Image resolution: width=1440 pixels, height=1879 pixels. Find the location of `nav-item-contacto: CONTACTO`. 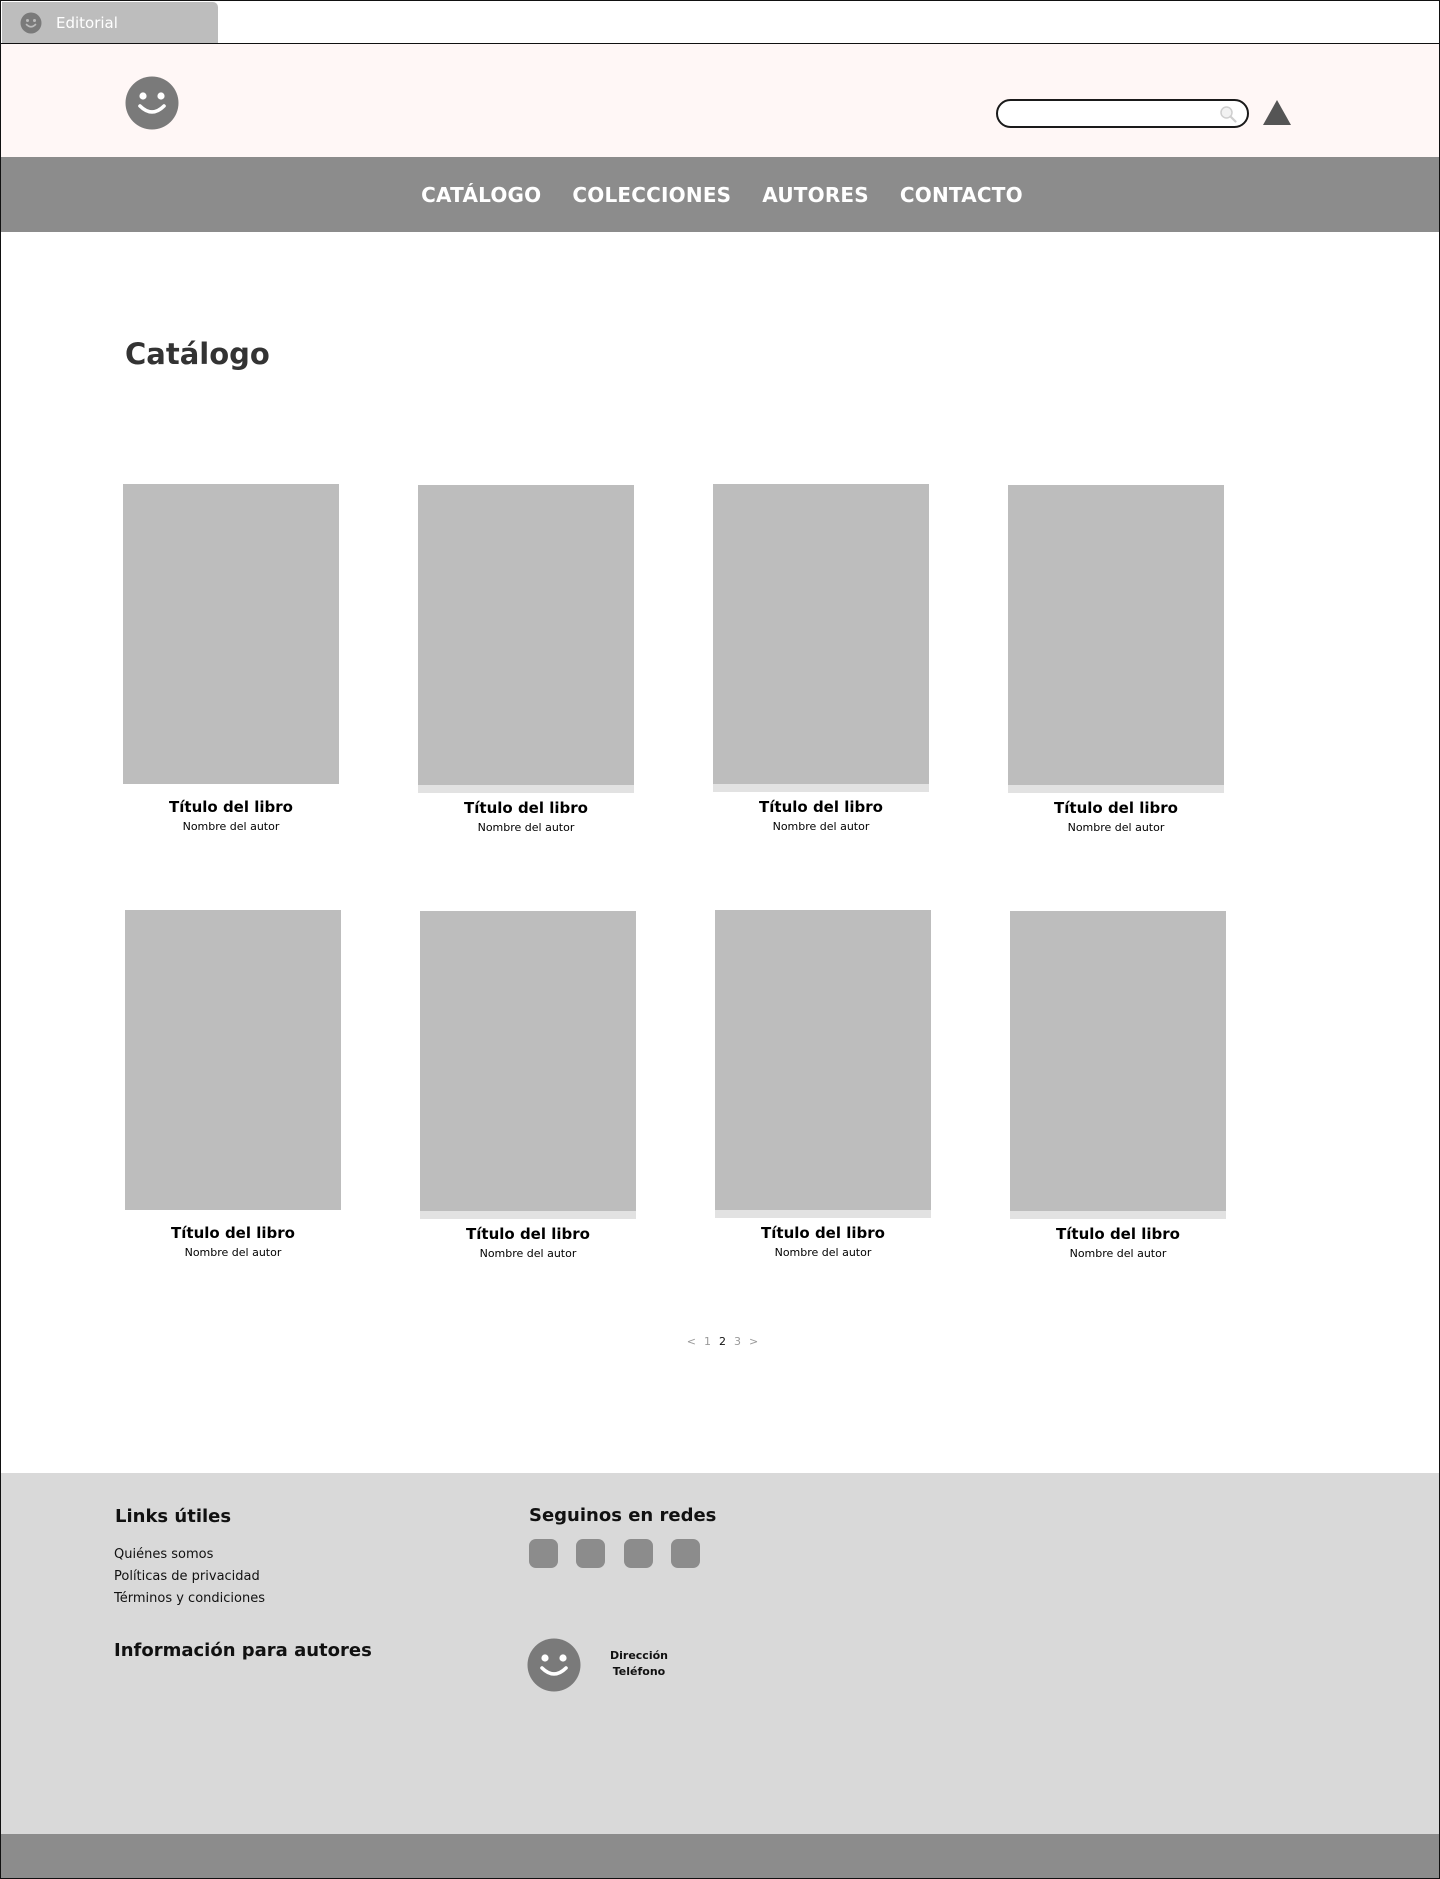

nav-item-contacto: CONTACTO is located at coordinates (961, 195).